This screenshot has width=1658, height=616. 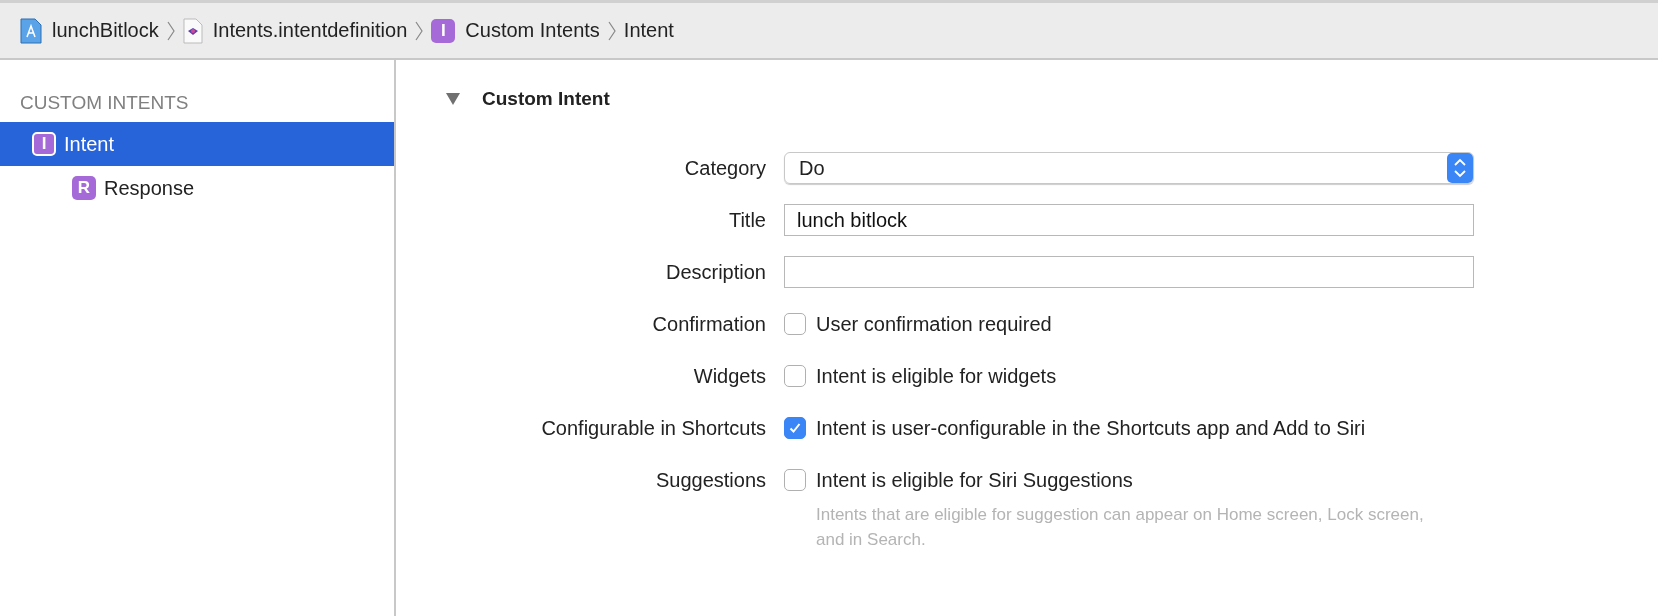 What do you see at coordinates (1120, 527) in the screenshot?
I see `hint-text: Intents that are eligible for suggestion can appear on Home screen, Lock screen, and in Search.` at bounding box center [1120, 527].